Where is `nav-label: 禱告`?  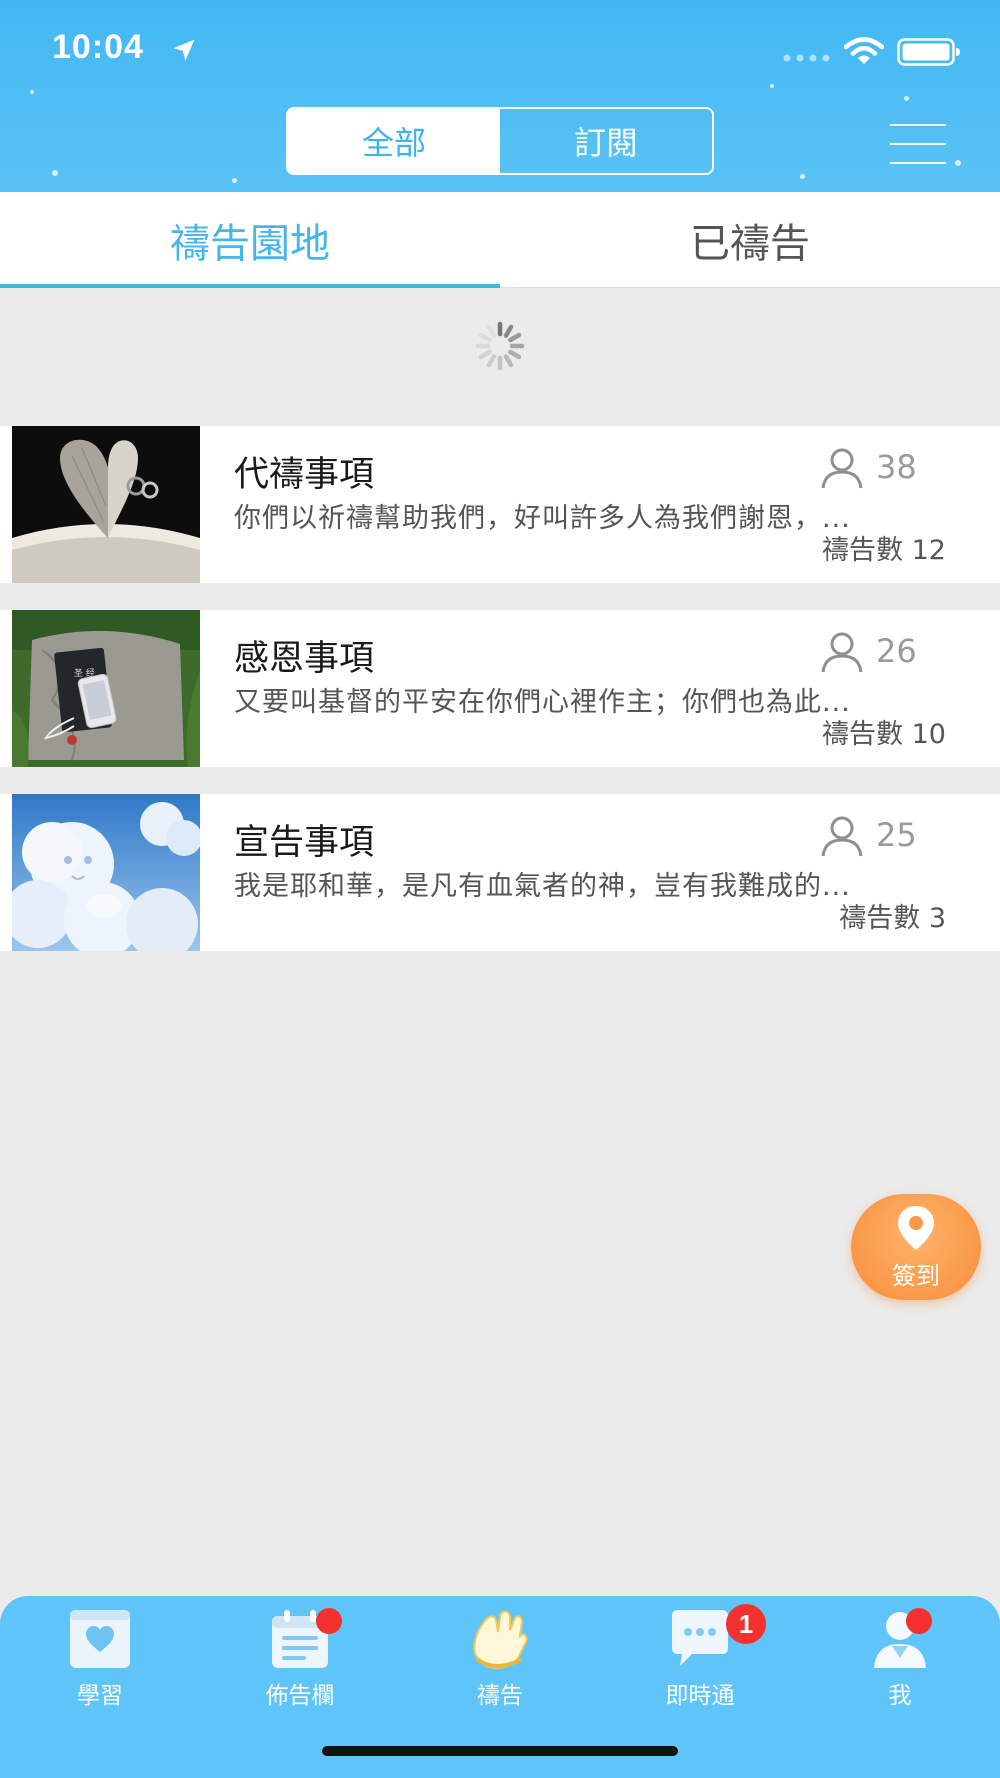
nav-label: 禱告 is located at coordinates (500, 1696).